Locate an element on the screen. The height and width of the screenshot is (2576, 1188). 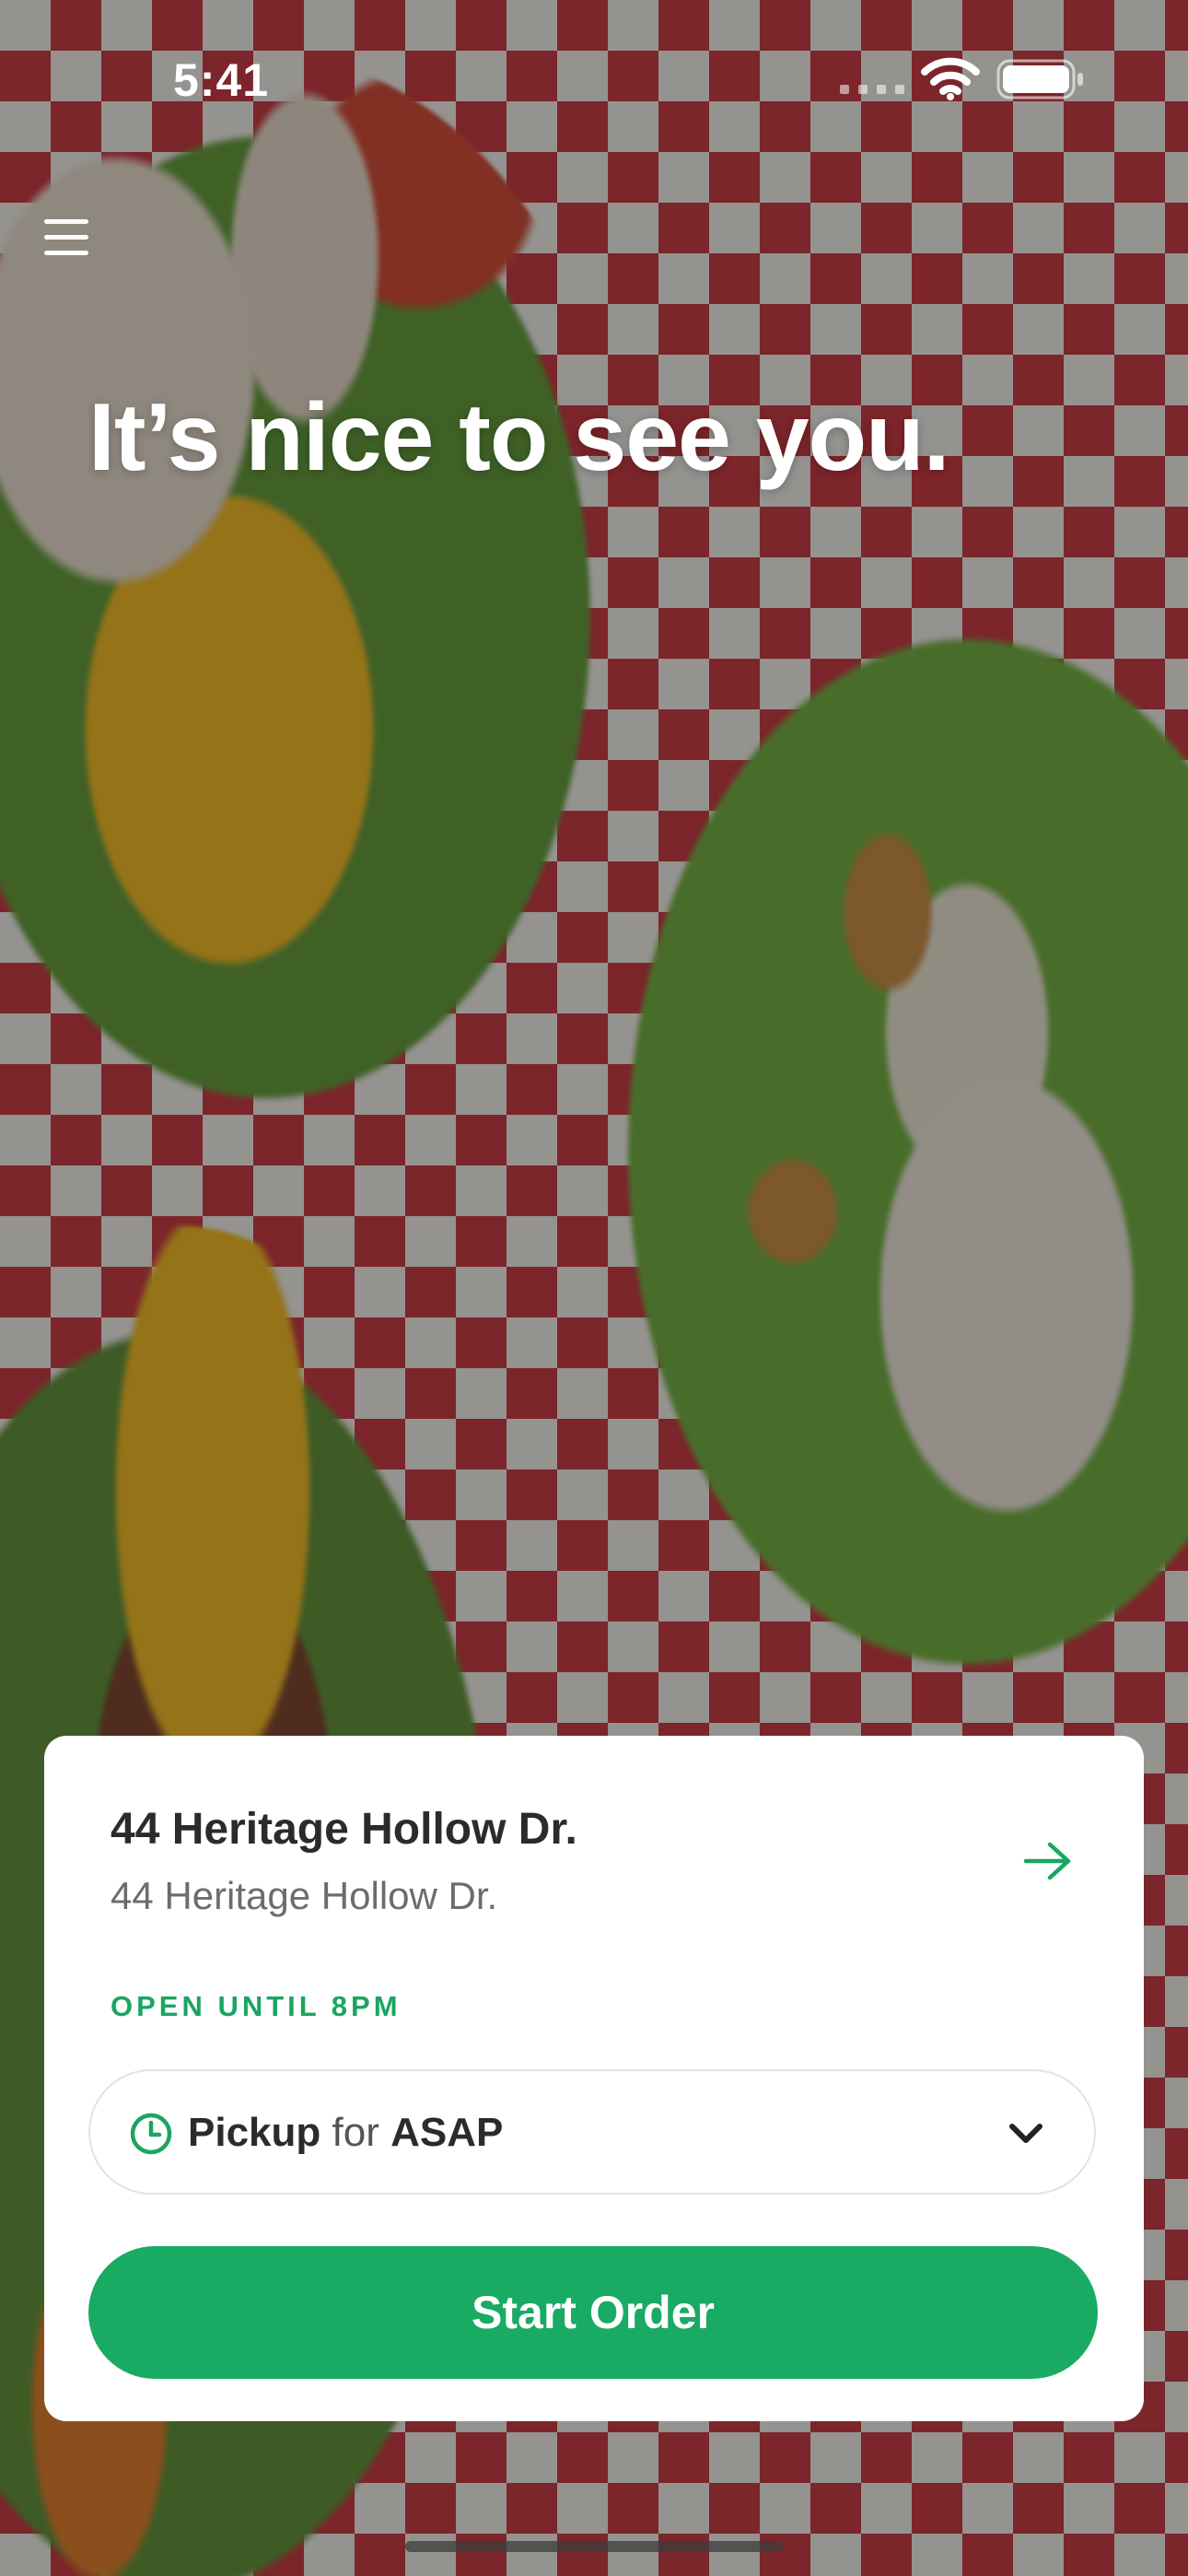
menu-button is located at coordinates (66, 237).